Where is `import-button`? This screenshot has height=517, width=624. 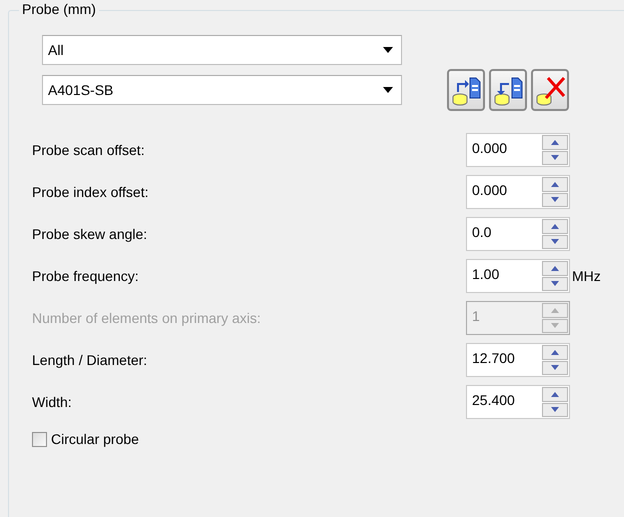
import-button is located at coordinates (508, 90).